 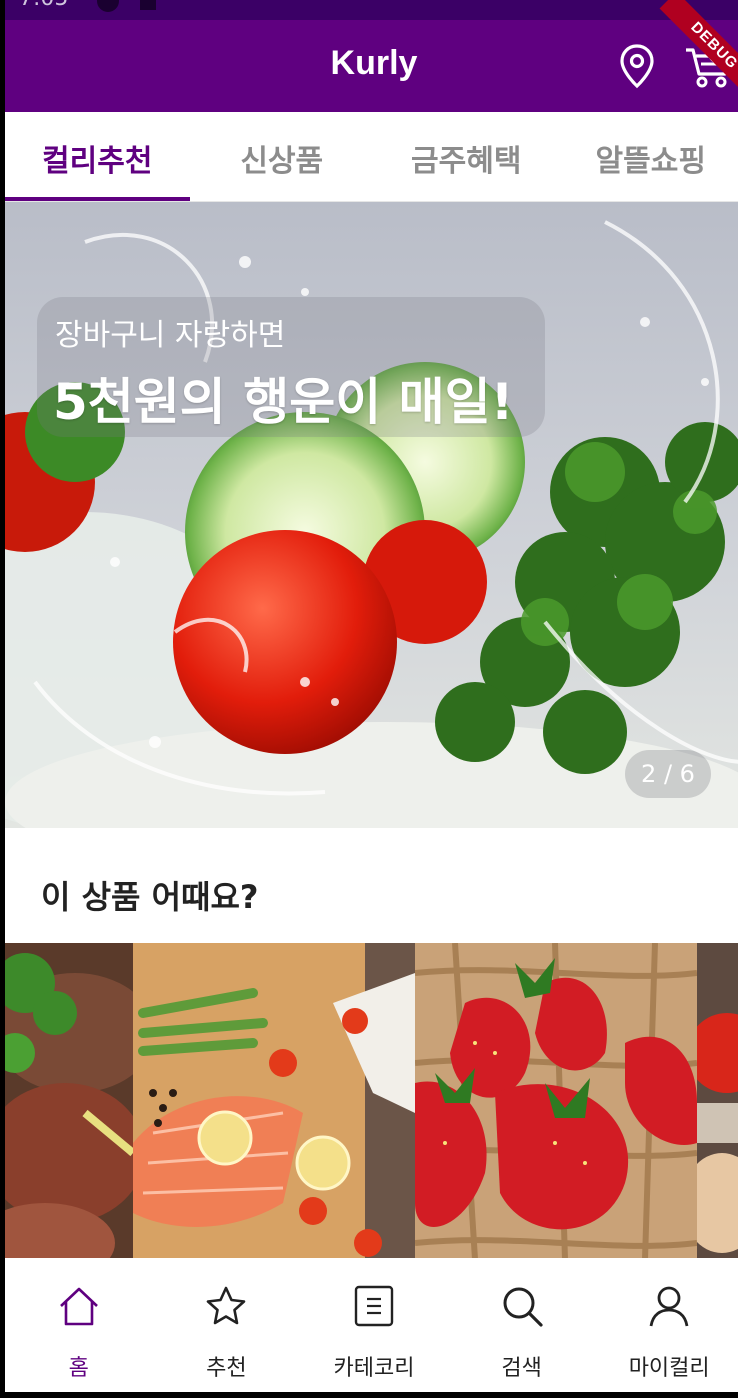 What do you see at coordinates (108, 6) in the screenshot?
I see `status-icon` at bounding box center [108, 6].